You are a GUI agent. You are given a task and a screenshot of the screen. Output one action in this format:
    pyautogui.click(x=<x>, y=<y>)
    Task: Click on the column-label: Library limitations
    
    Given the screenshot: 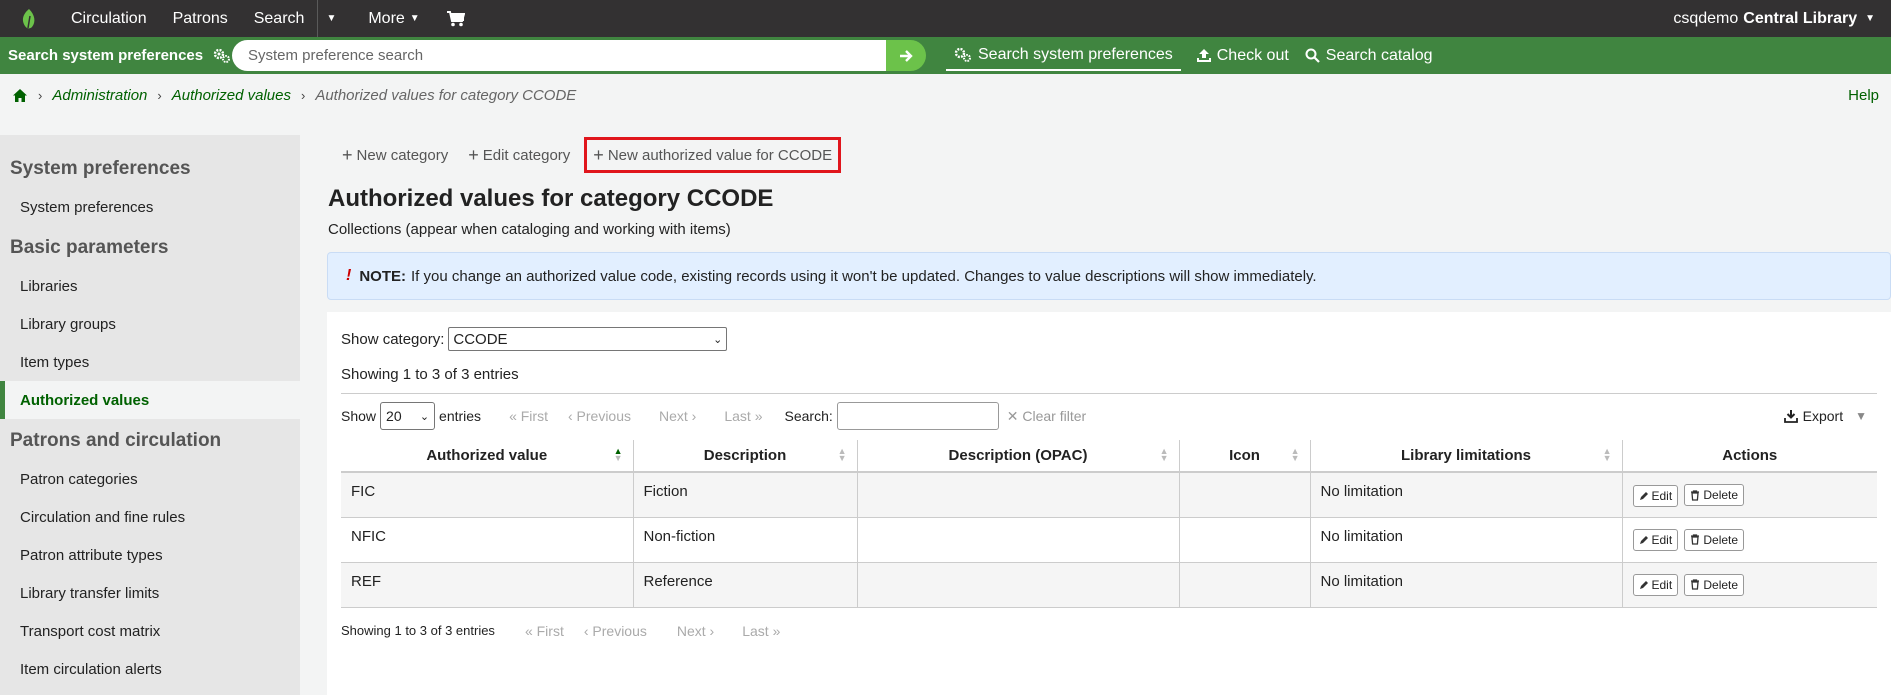 What is the action you would take?
    pyautogui.click(x=1466, y=455)
    